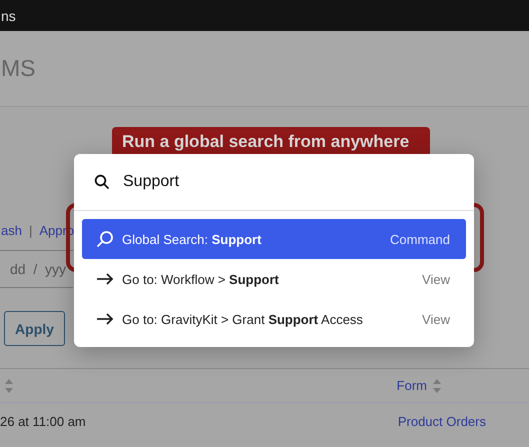 Image resolution: width=529 pixels, height=447 pixels. I want to click on search-field: Support, so click(274, 182).